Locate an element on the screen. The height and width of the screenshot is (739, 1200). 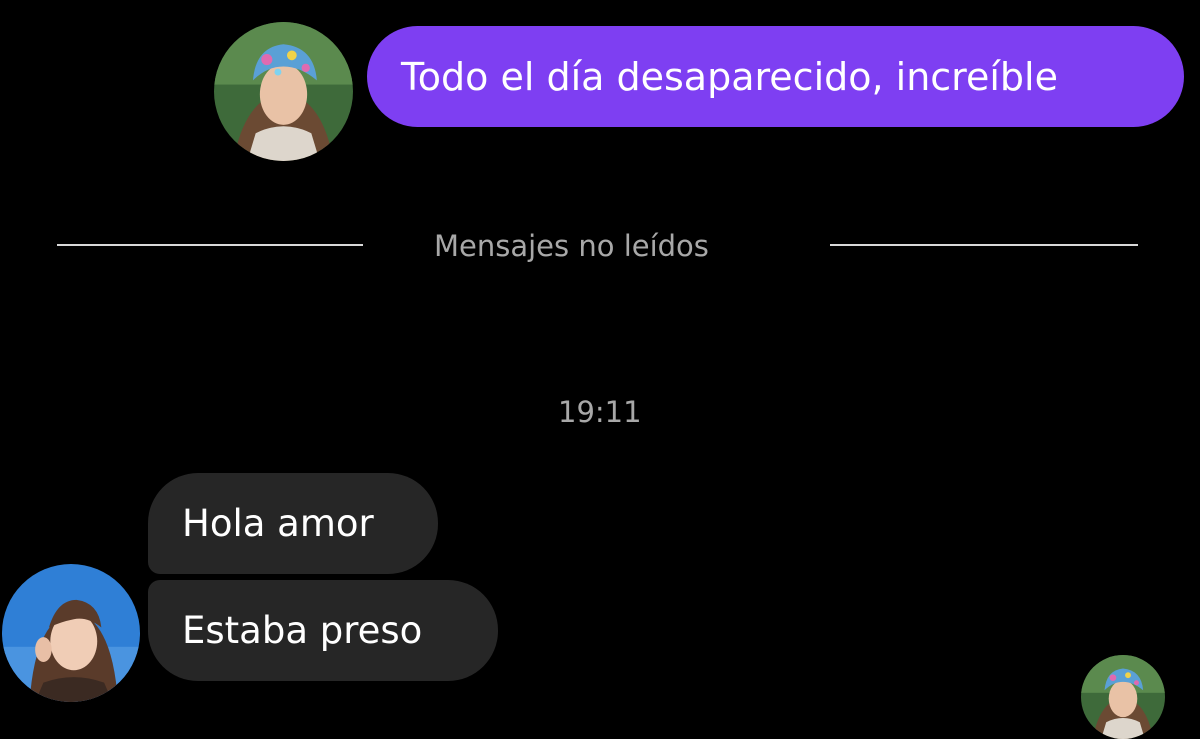
outgoing-message-bubble: Todo el día desaparecido, increíble is located at coordinates (775, 76).